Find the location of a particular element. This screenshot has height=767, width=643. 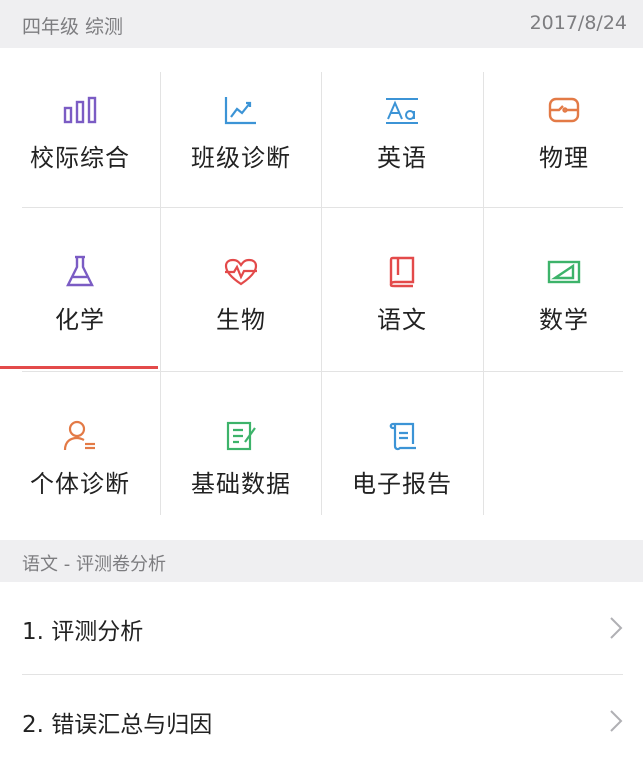

grid-item-math: 数学 is located at coordinates (563, 292).